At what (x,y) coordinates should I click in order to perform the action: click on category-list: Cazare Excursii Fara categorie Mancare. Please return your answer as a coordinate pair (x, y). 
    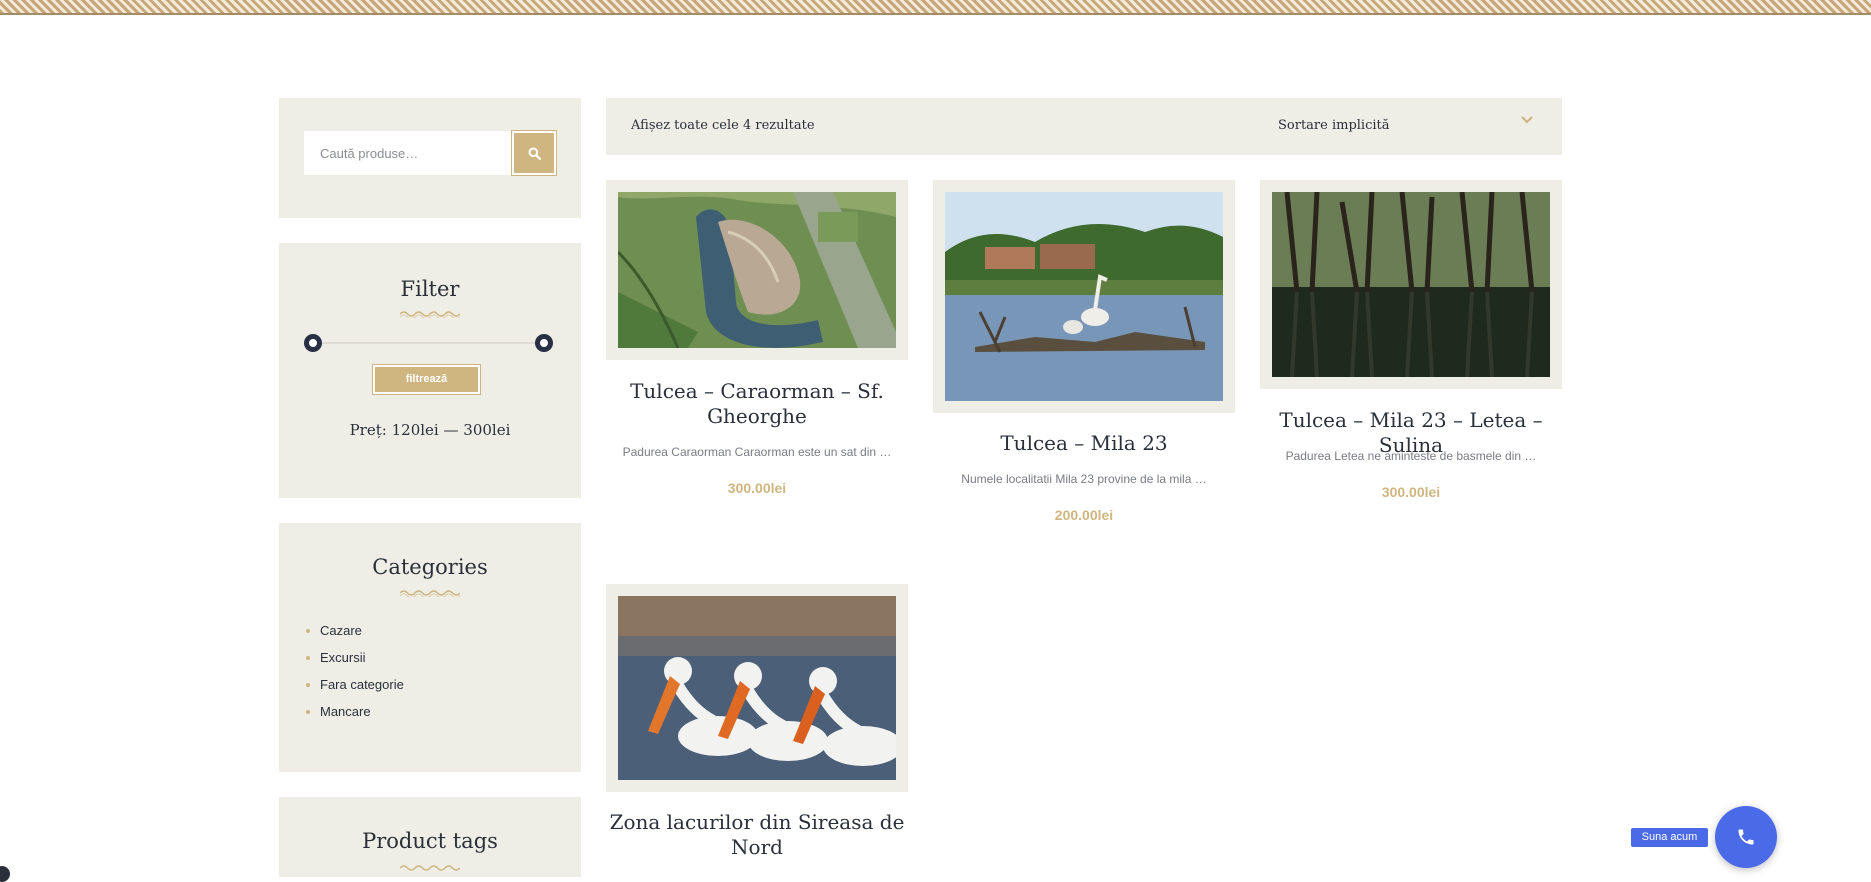
    Looking at the image, I should click on (354, 677).